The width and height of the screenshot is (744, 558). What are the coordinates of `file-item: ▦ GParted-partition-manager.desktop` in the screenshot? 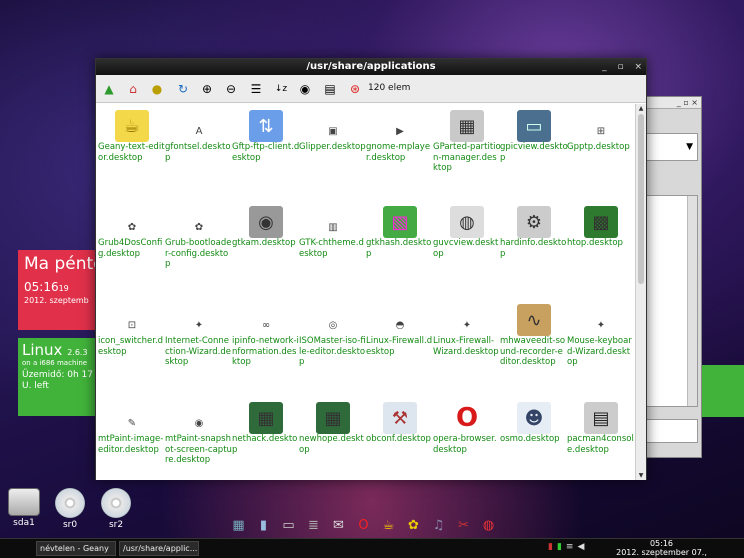 It's located at (467, 153).